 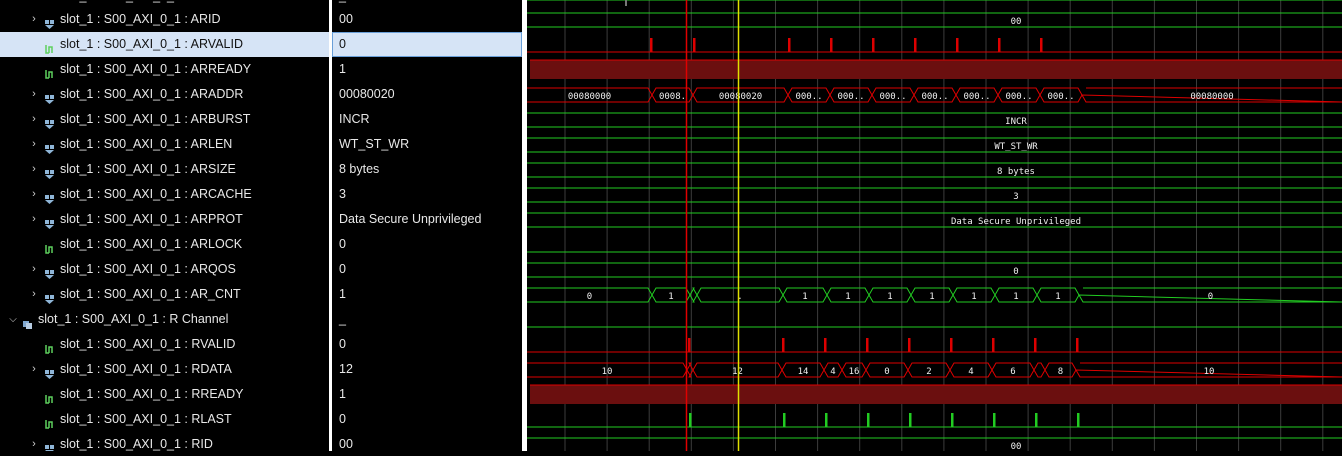 I want to click on signal-row: › slot_1 : S00_AXI_0_1 : AR_CNT, so click(x=164, y=294).